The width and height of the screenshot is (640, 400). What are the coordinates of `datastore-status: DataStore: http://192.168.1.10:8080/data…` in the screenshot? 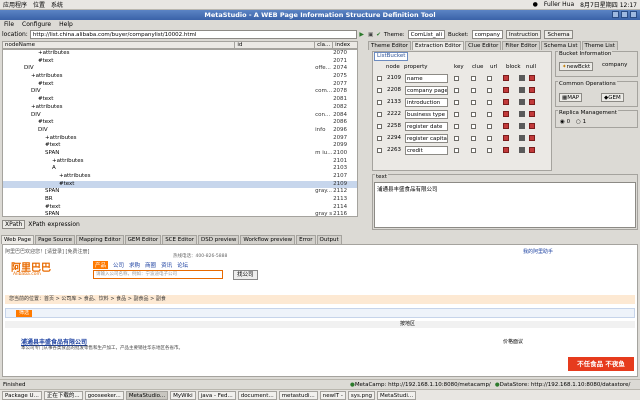 It's located at (570, 385).